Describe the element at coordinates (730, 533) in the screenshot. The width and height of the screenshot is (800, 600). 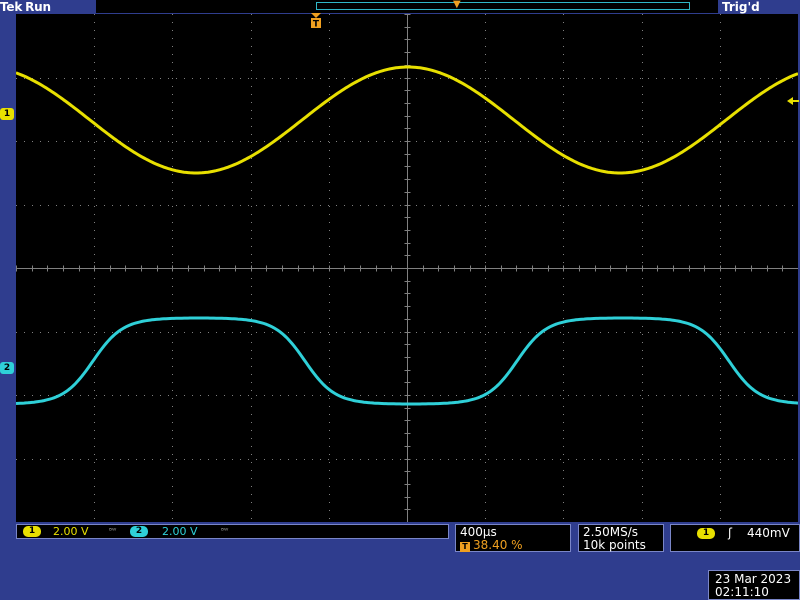
I see `rising-edge-icon: ʃ` at that location.